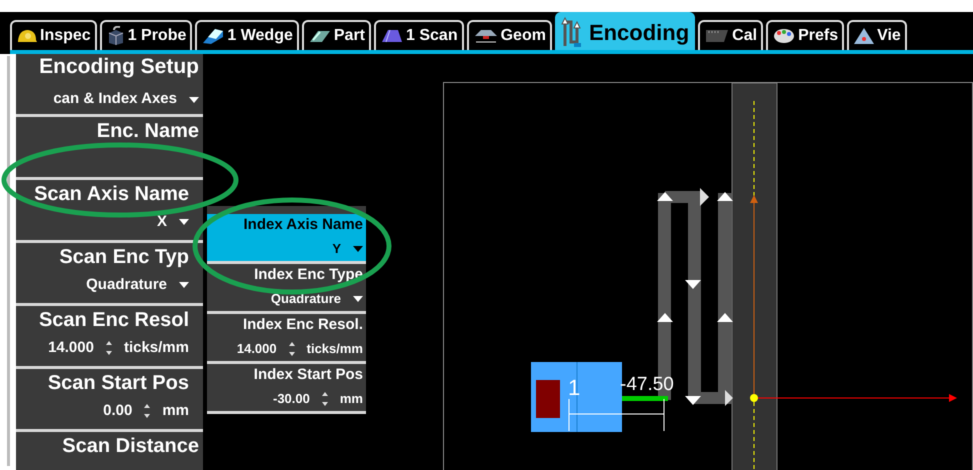 The image size is (973, 470). What do you see at coordinates (864, 36) in the screenshot?
I see `triangle-icon` at bounding box center [864, 36].